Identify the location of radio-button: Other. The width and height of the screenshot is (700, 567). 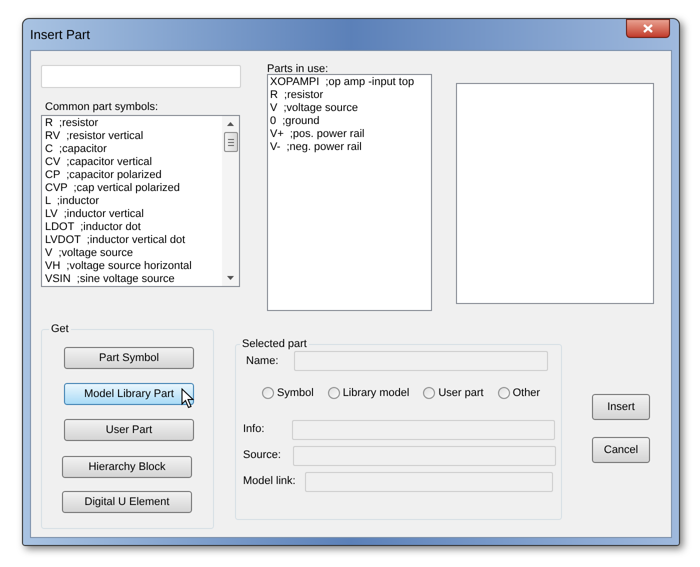
(519, 393).